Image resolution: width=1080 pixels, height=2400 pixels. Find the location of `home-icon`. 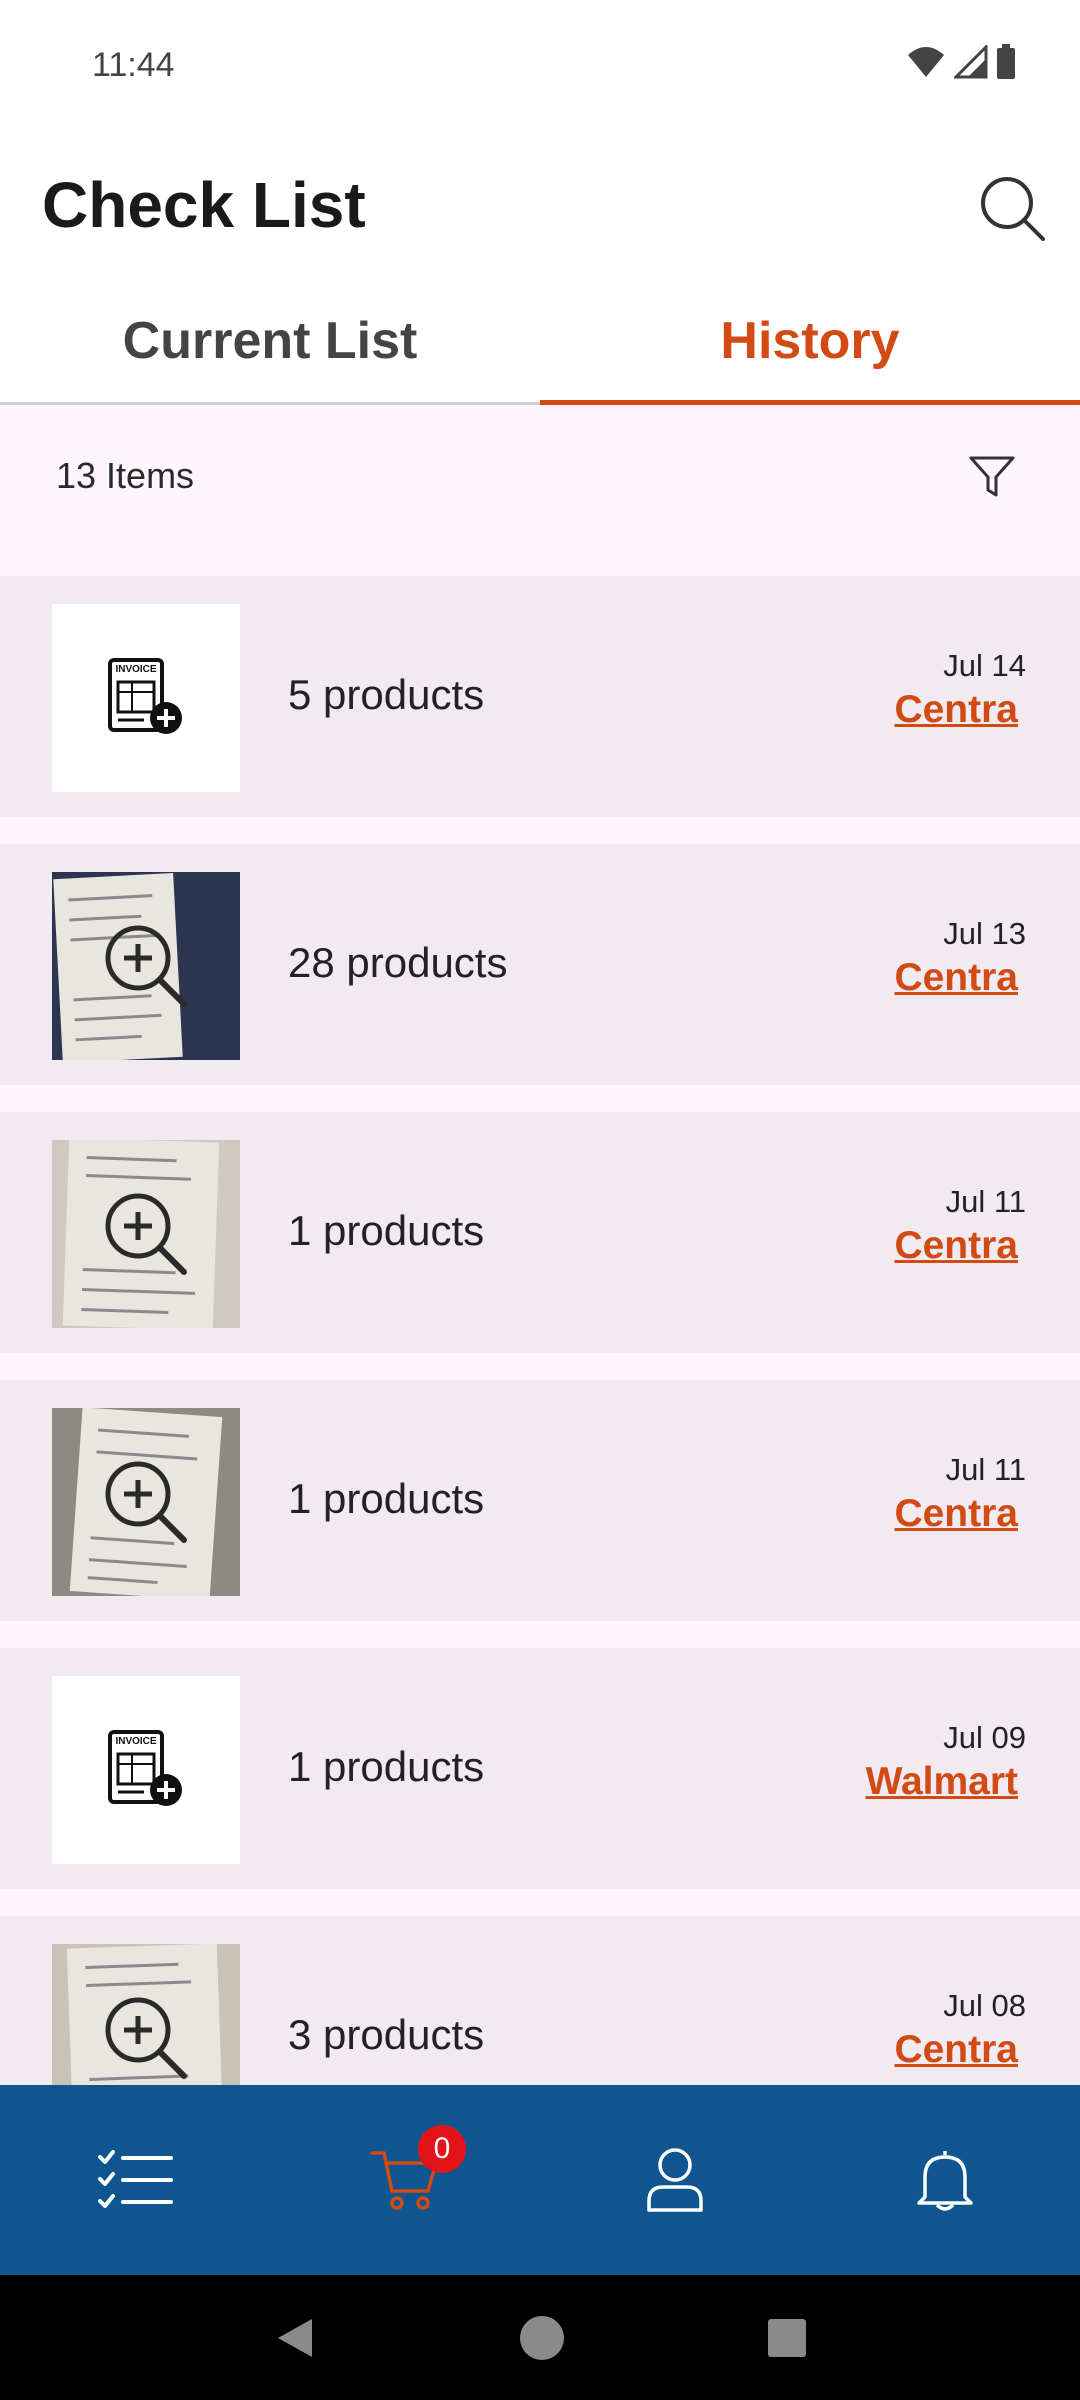

home-icon is located at coordinates (542, 2338).